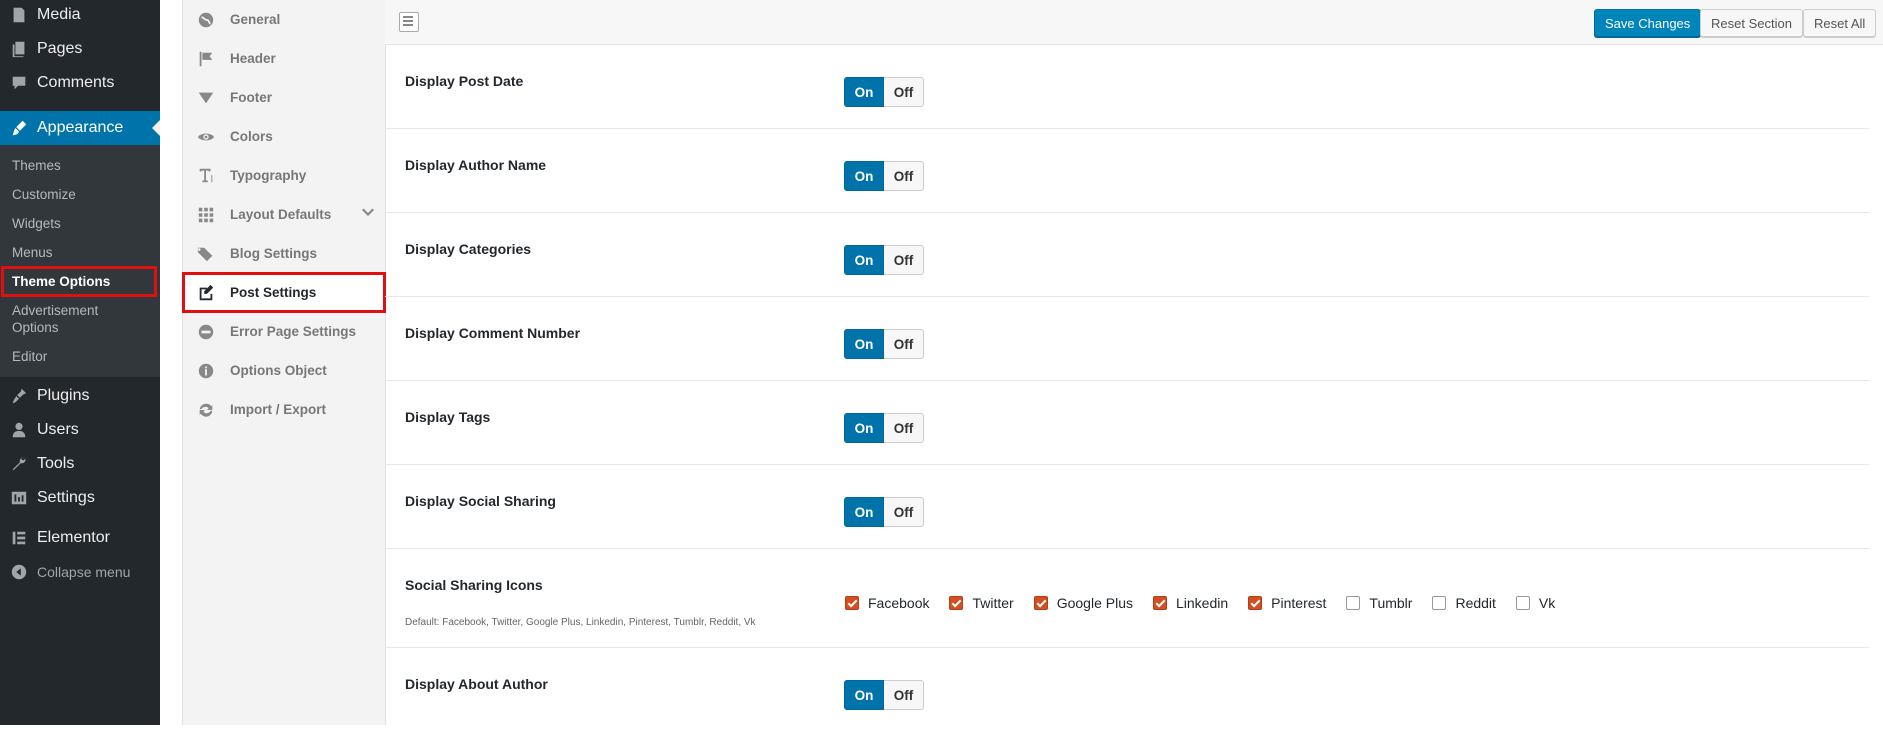 This screenshot has height=731, width=1883. What do you see at coordinates (284, 19) in the screenshot?
I see `nav-general: General` at bounding box center [284, 19].